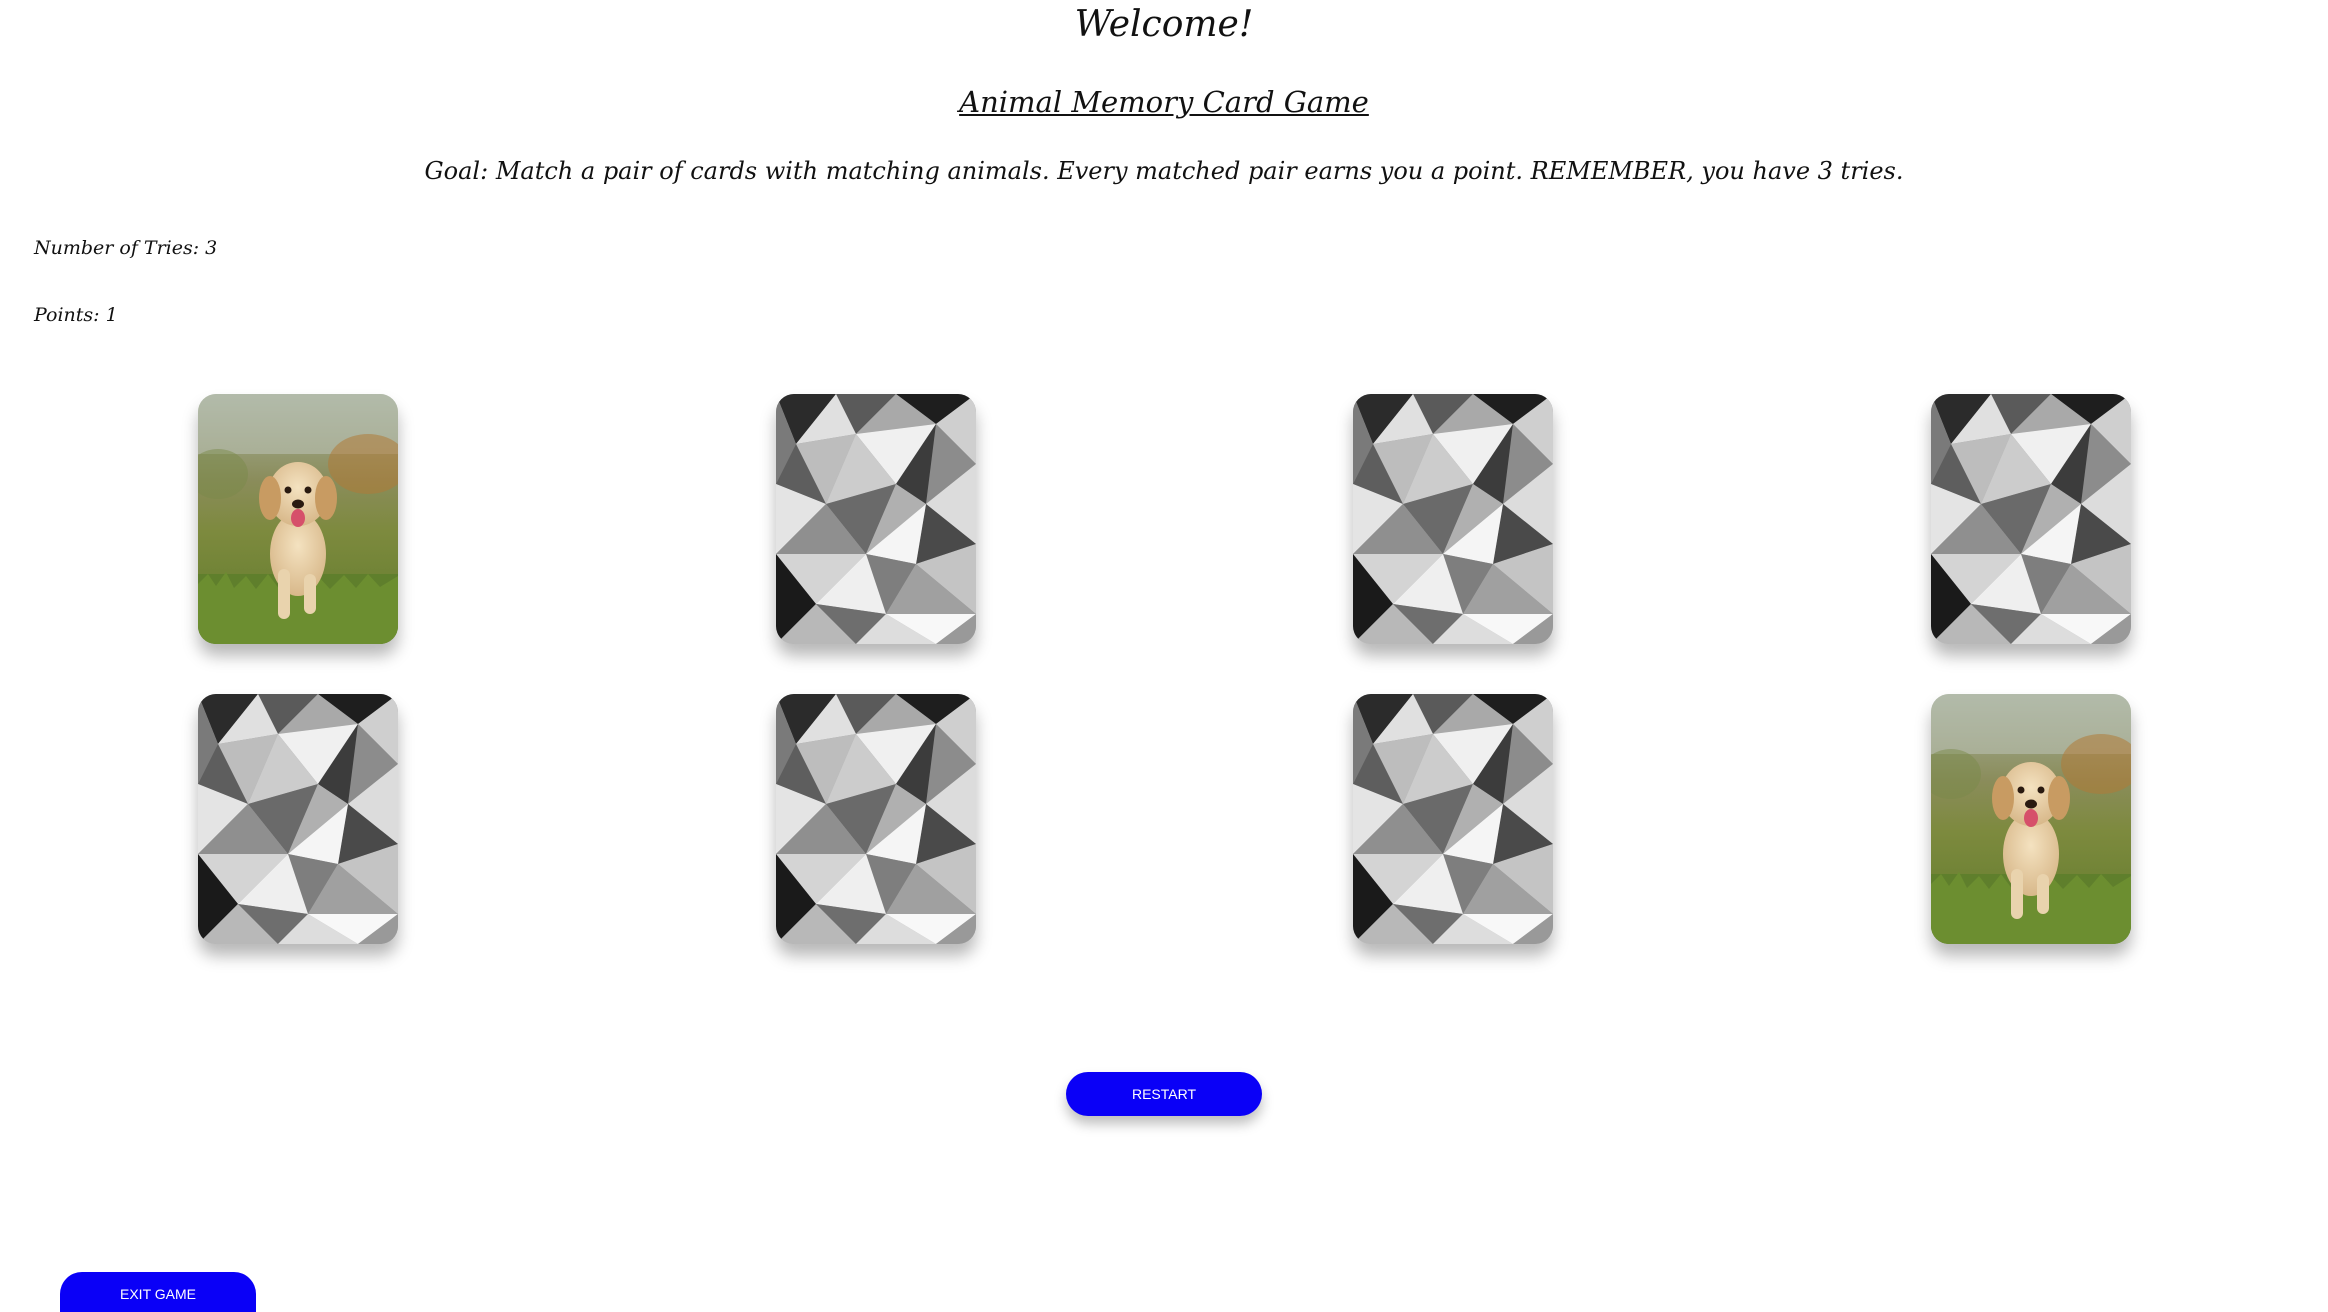 This screenshot has width=2328, height=1312. I want to click on game-title: Animal Memory Card Game, so click(1164, 102).